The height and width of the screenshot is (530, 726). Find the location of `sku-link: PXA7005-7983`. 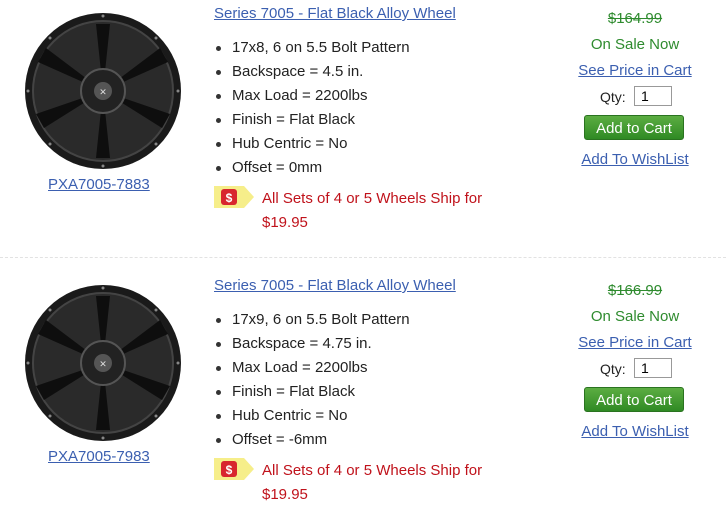

sku-link: PXA7005-7983 is located at coordinates (99, 456).